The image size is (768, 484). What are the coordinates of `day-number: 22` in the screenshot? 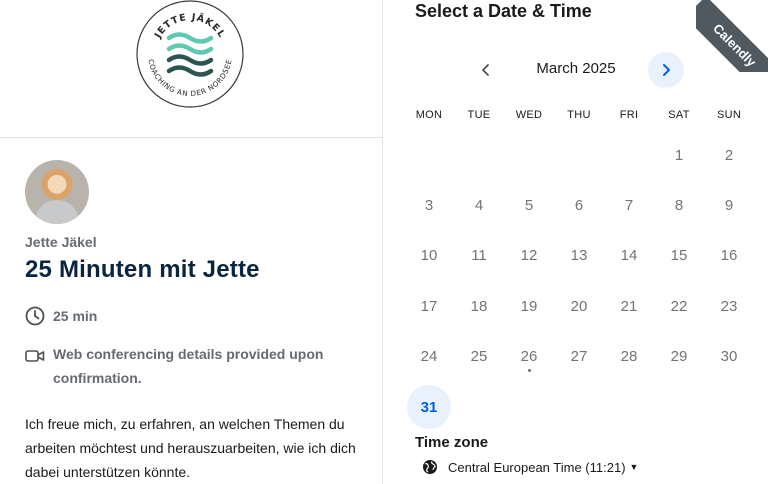 It's located at (679, 306).